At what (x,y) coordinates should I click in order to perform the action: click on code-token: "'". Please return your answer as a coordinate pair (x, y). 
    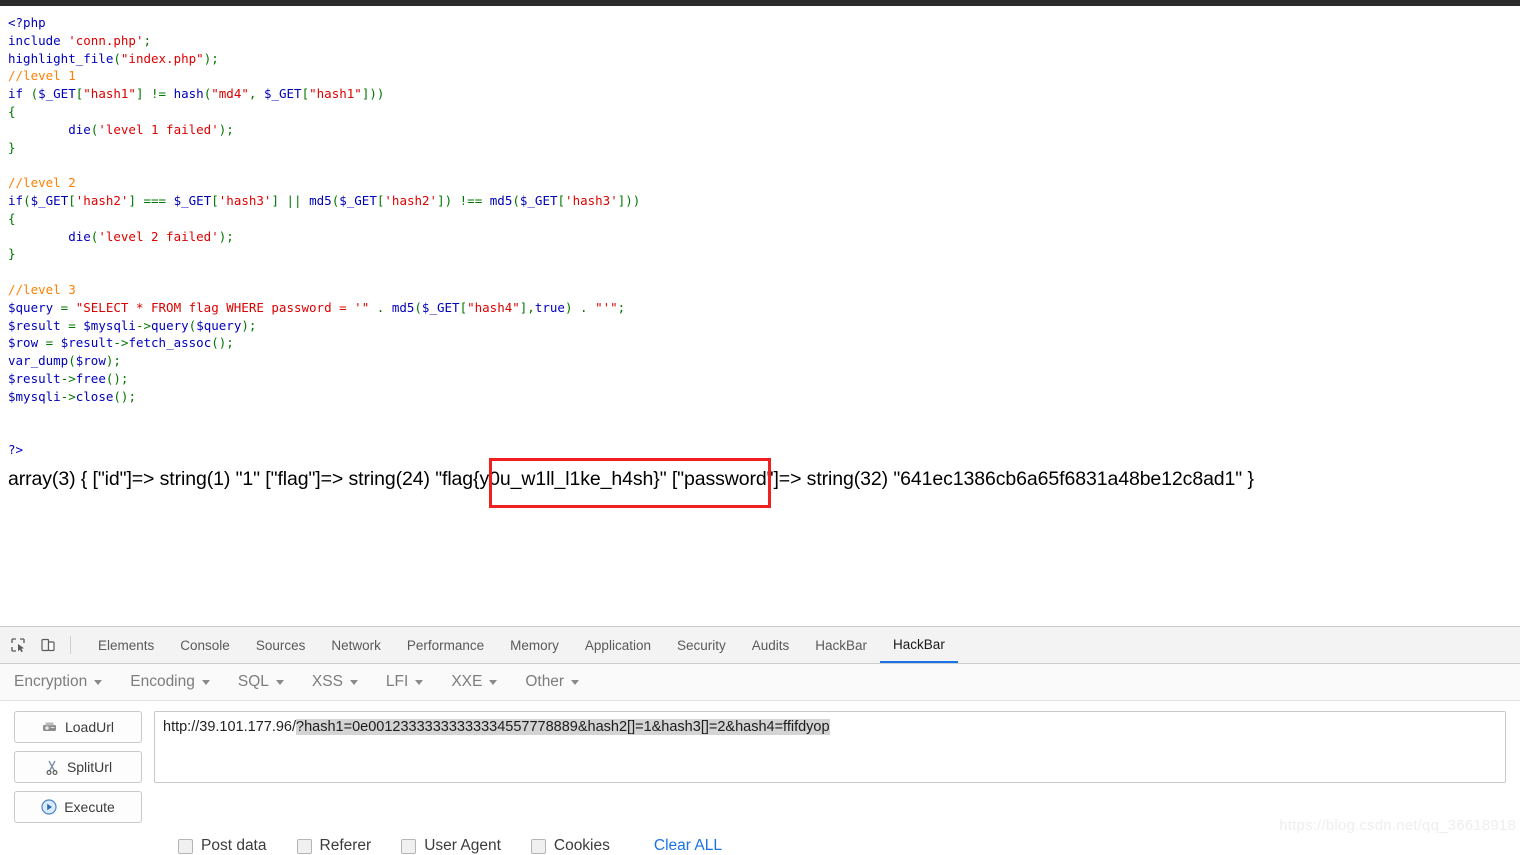
    Looking at the image, I should click on (606, 307).